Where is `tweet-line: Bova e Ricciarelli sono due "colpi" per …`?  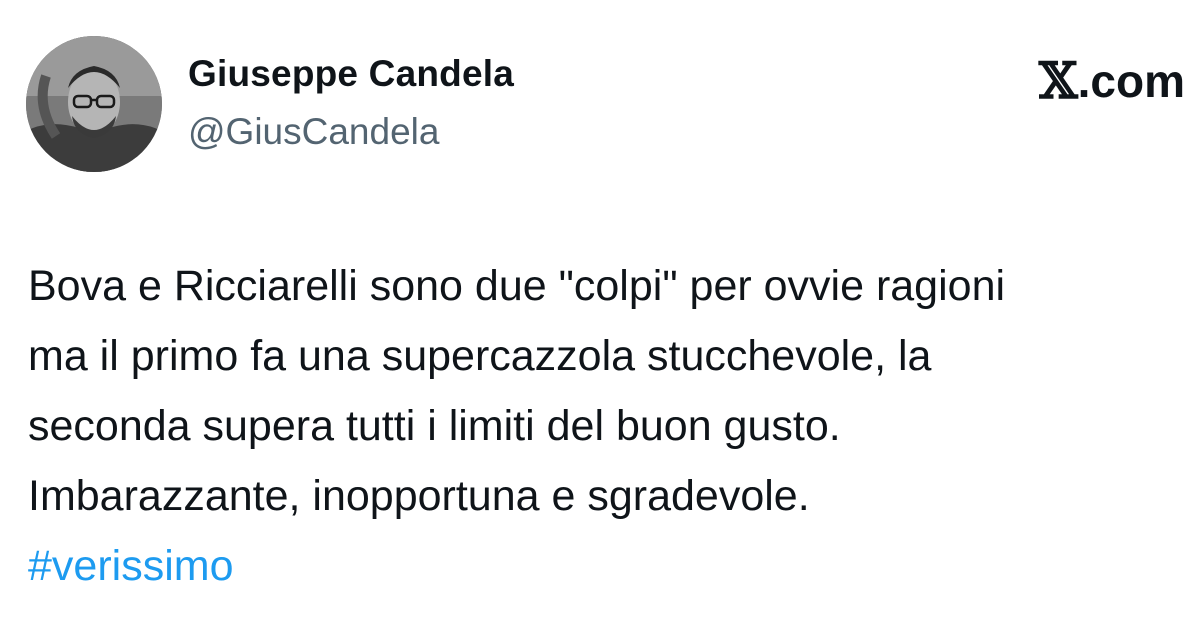 tweet-line: Bova e Ricciarelli sono due "colpi" per … is located at coordinates (517, 286).